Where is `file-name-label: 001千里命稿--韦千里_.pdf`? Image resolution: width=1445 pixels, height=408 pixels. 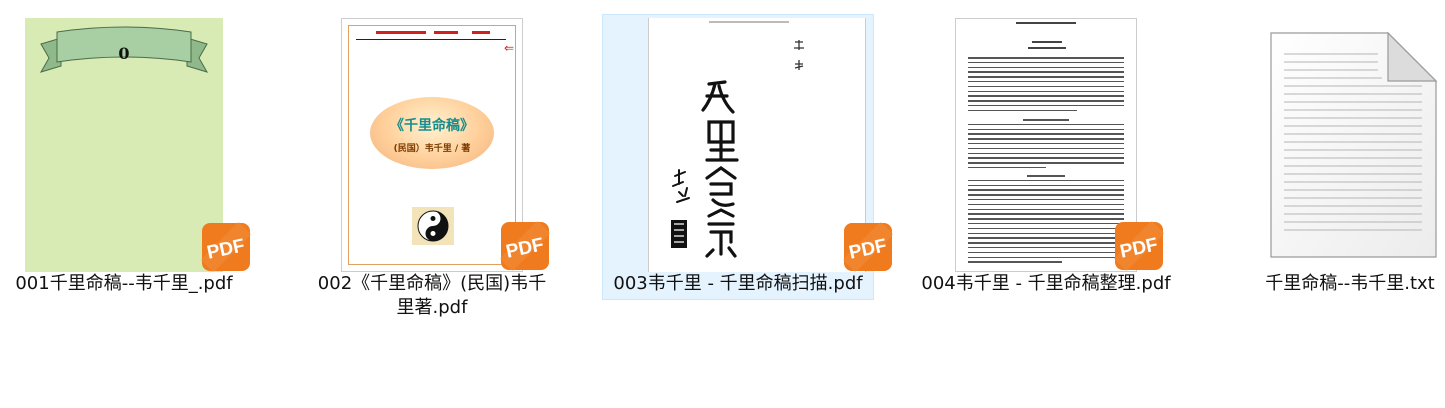 file-name-label: 001千里命稿--韦千里_.pdf is located at coordinates (131, 284).